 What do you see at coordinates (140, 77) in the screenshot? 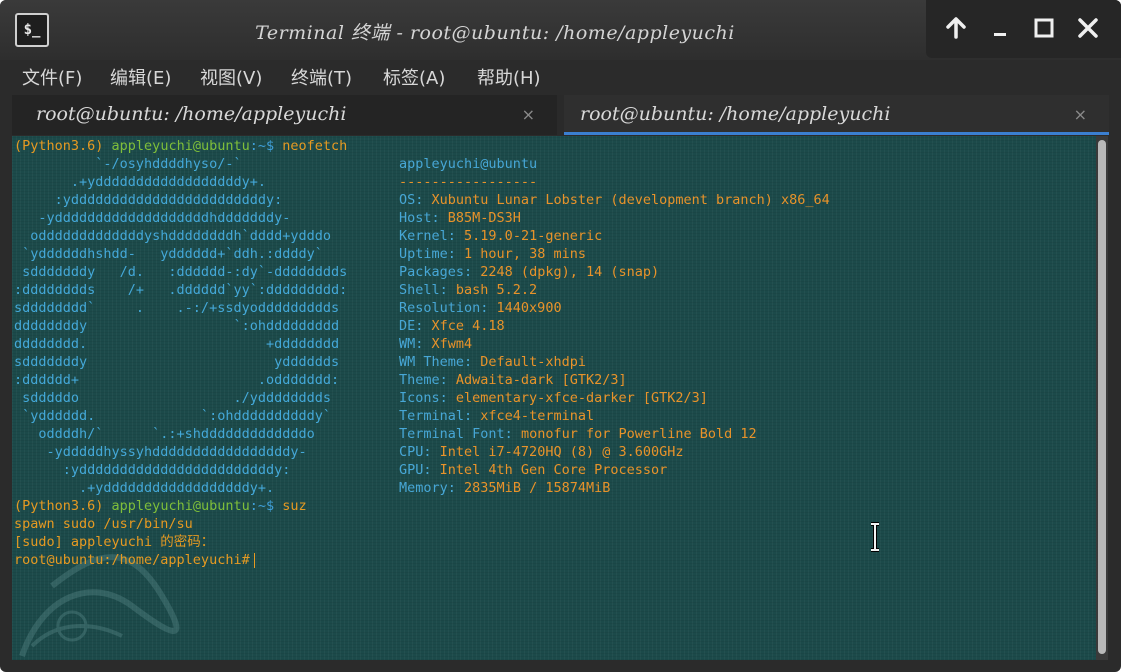
I see `menu-edit: 编辑(E)` at bounding box center [140, 77].